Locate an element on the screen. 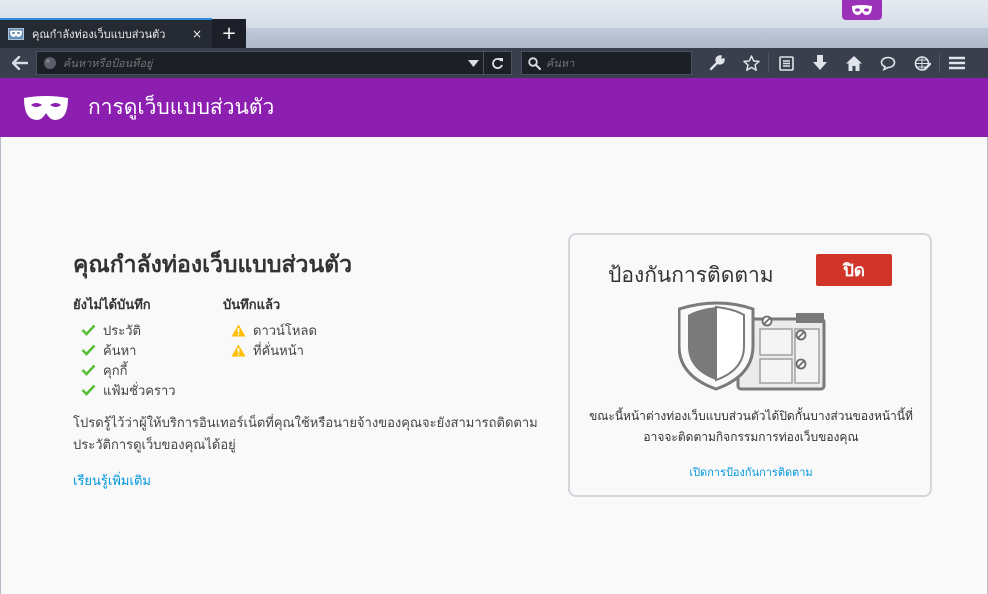 The height and width of the screenshot is (594, 988). web-developer-button is located at coordinates (922, 63).